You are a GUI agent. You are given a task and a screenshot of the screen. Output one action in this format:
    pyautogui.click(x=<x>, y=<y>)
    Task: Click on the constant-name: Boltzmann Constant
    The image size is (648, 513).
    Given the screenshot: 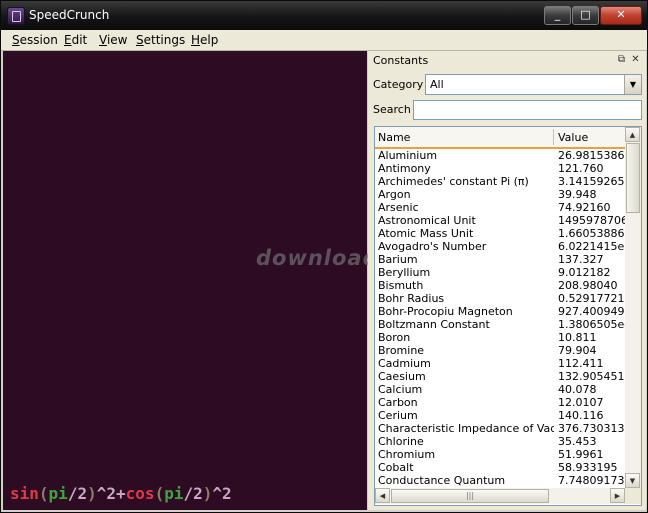 What is the action you would take?
    pyautogui.click(x=434, y=324)
    